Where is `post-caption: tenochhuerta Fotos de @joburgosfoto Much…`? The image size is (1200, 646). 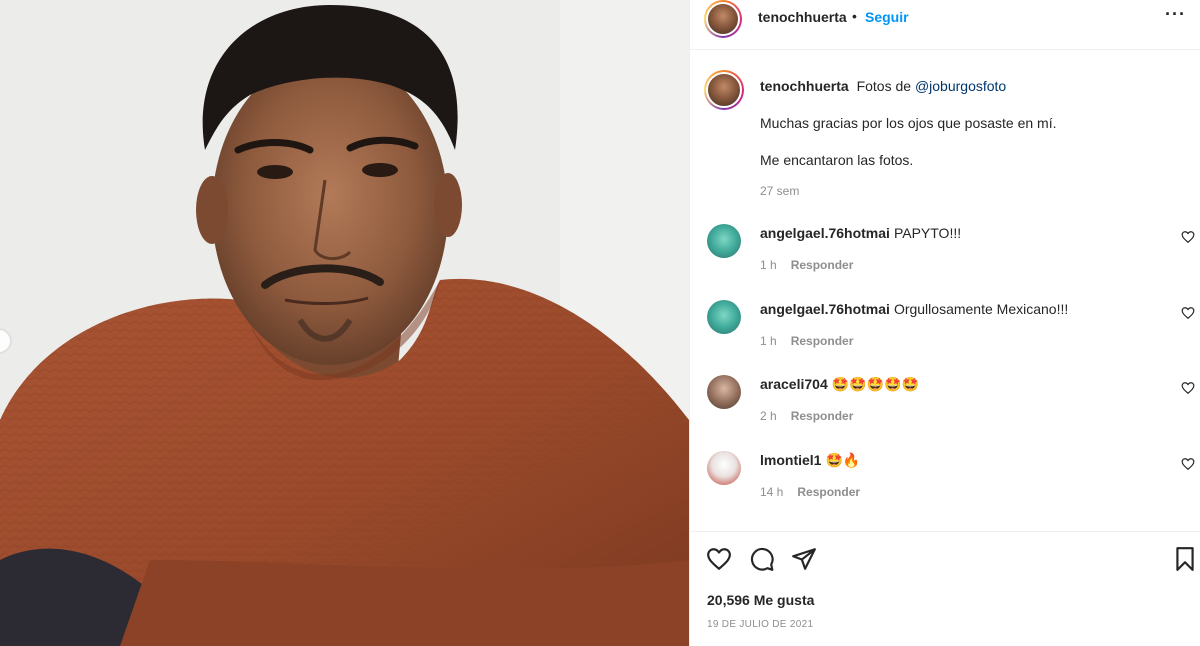 post-caption: tenochhuerta Fotos de @joburgosfoto Much… is located at coordinates (970, 123).